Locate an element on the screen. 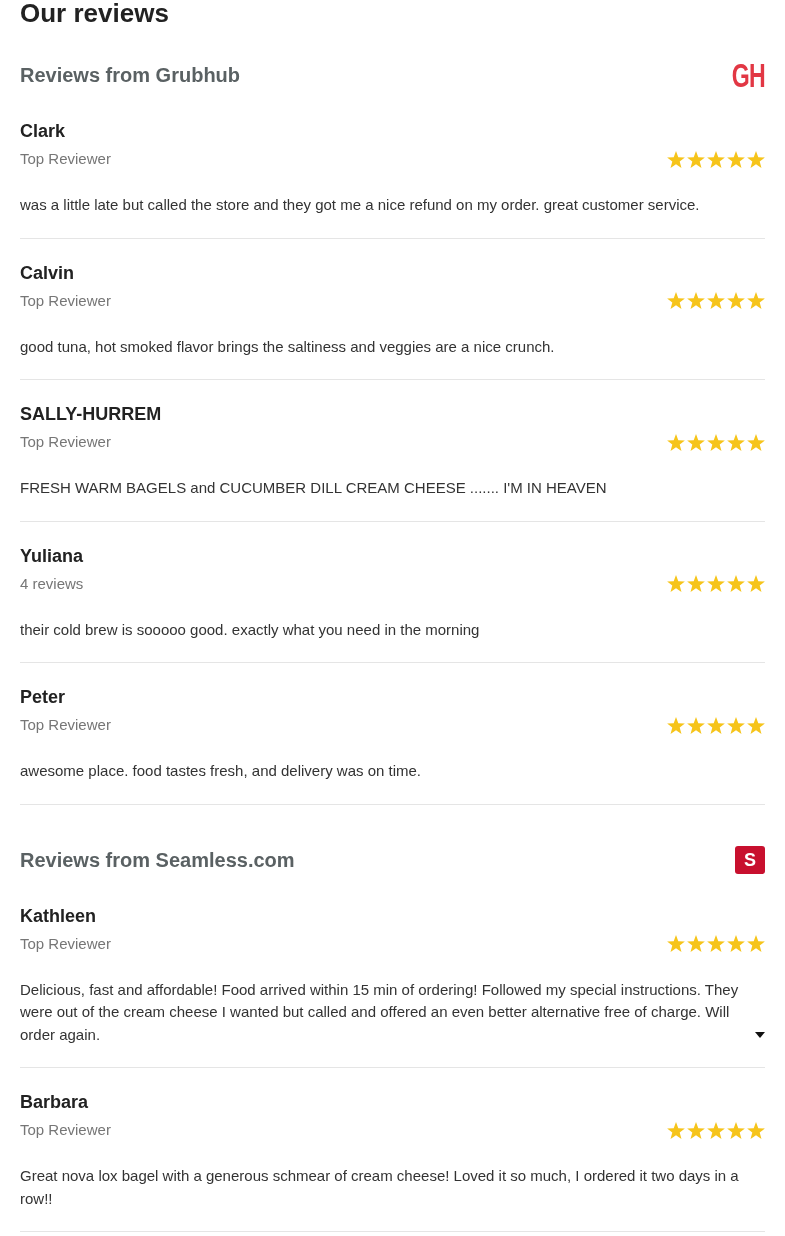 The image size is (785, 1236). review-text: Great nova lox bagel with a generous schmear of cream cheese! Loved it so much, I ordered it two days in a row!! is located at coordinates (380, 1187).